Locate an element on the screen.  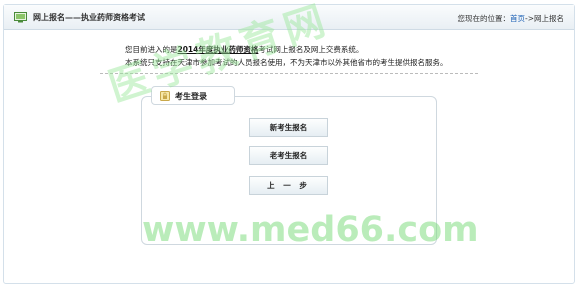
breadcrumb: 您现在的位置：首页->网上报名 is located at coordinates (511, 18).